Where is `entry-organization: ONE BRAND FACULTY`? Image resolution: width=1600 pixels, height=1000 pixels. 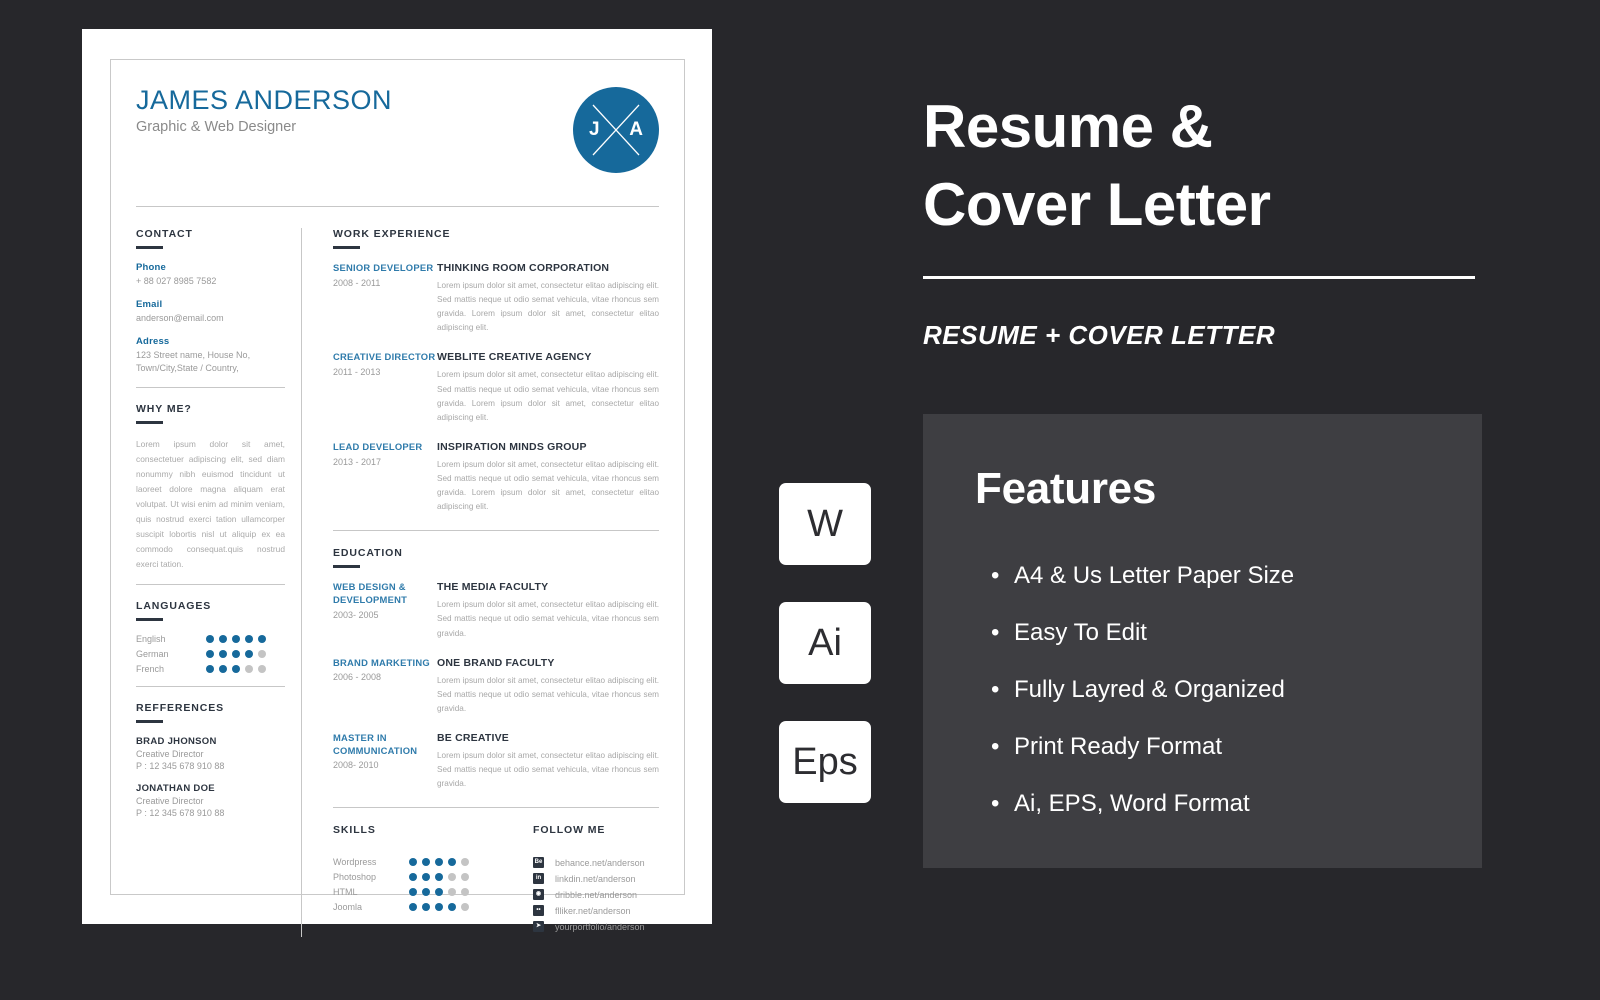 entry-organization: ONE BRAND FACULTY is located at coordinates (496, 662).